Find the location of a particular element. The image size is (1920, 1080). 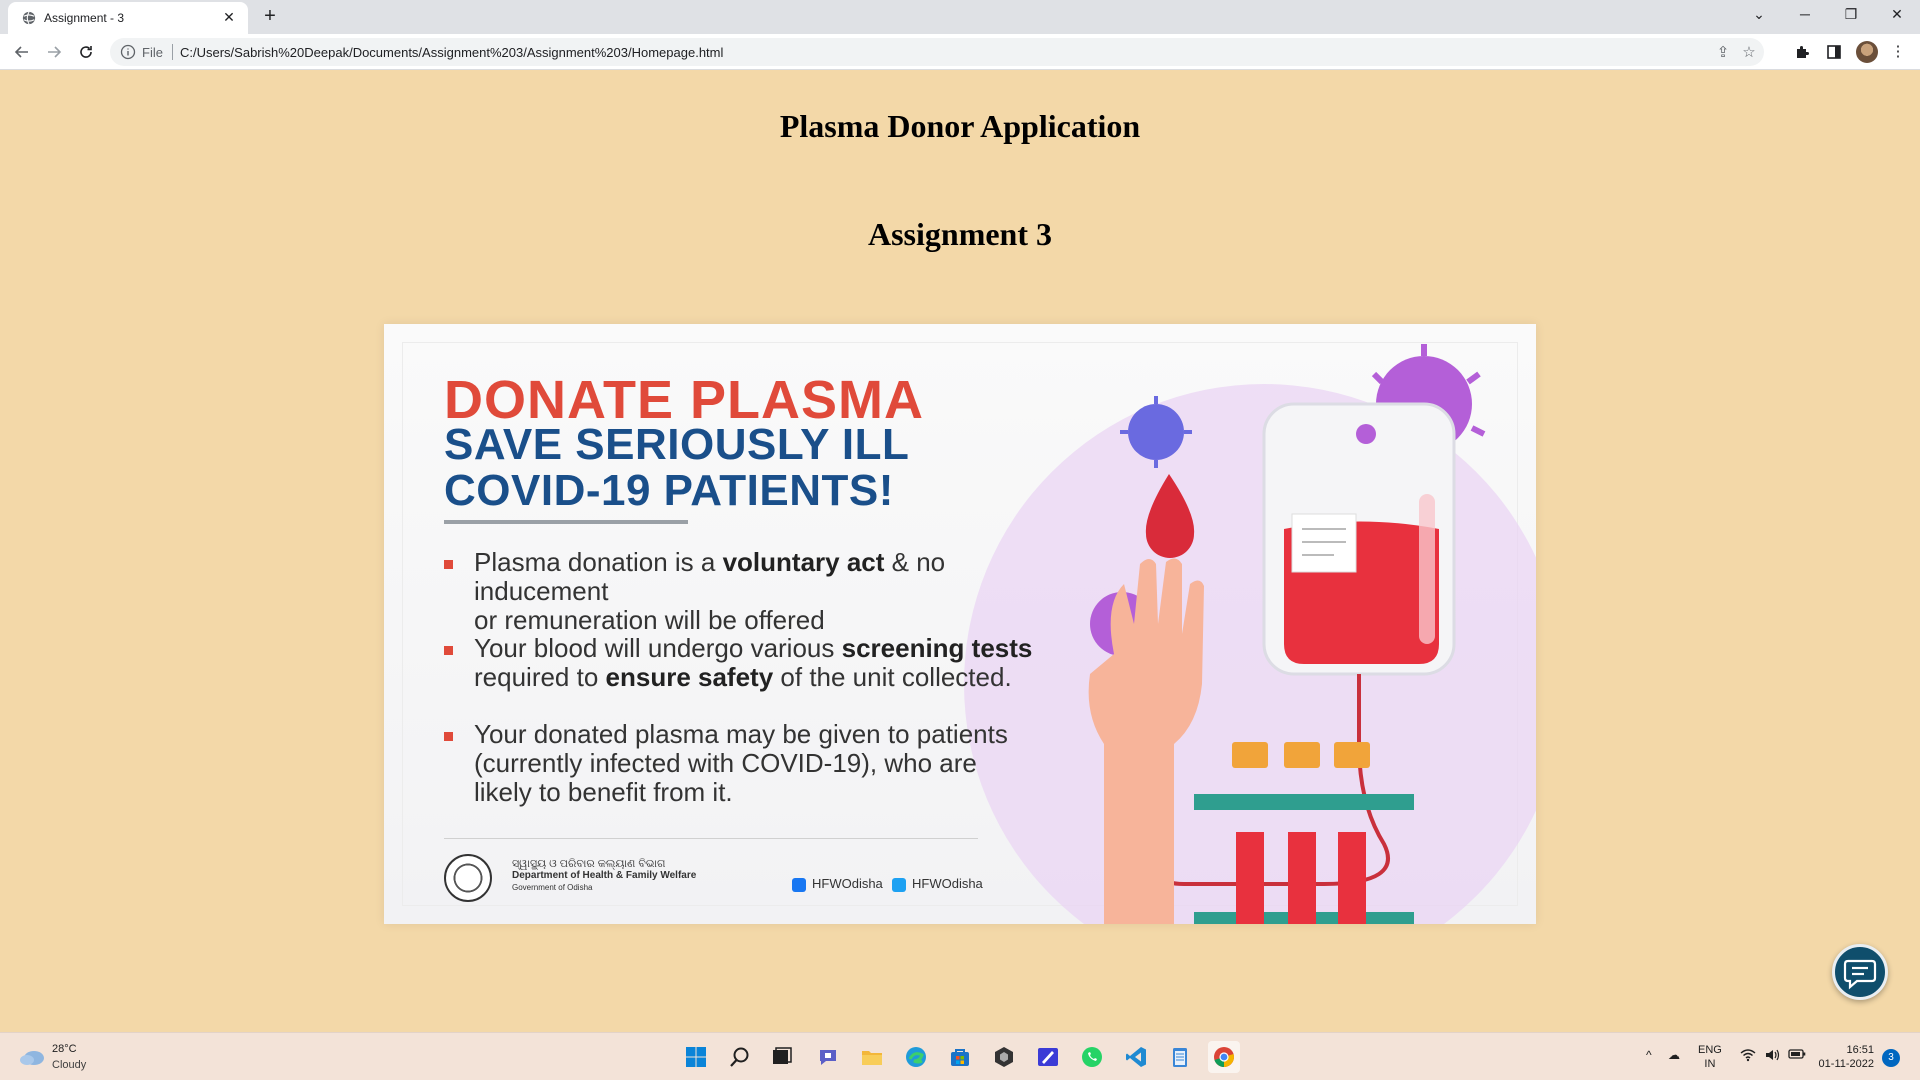

forward-button is located at coordinates (54, 52).